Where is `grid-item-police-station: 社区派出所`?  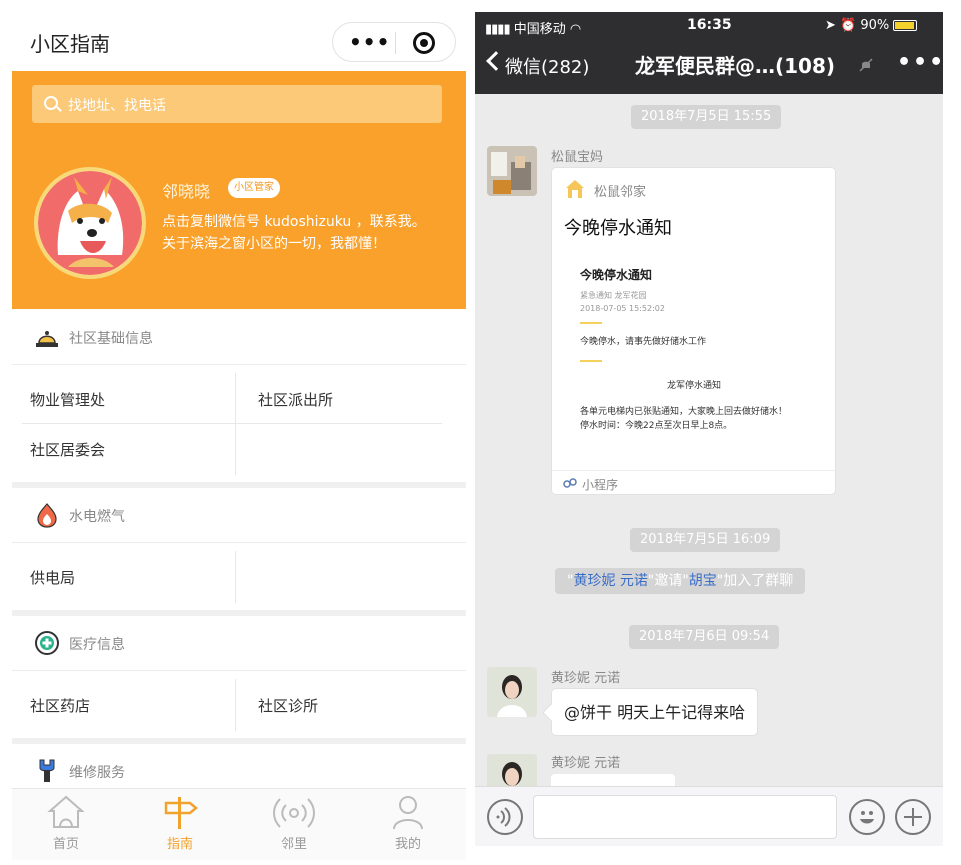
grid-item-police-station: 社区派出所 is located at coordinates (295, 399).